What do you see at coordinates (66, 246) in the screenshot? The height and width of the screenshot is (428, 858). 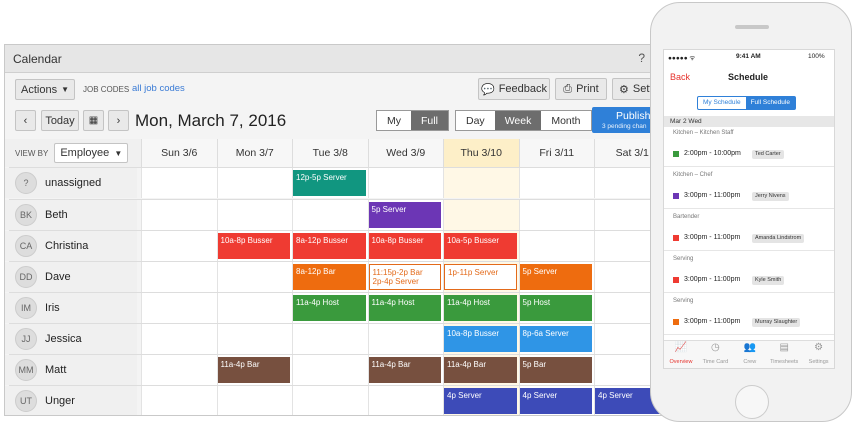 I see `employee-name: Christina` at bounding box center [66, 246].